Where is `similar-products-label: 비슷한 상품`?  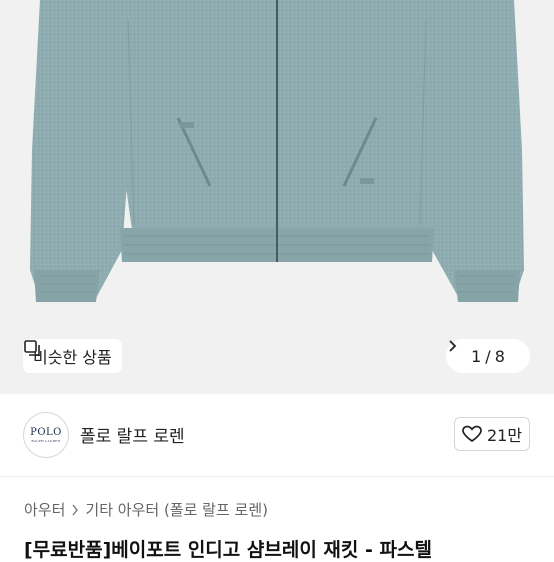
similar-products-label: 비슷한 상품 is located at coordinates (72, 357).